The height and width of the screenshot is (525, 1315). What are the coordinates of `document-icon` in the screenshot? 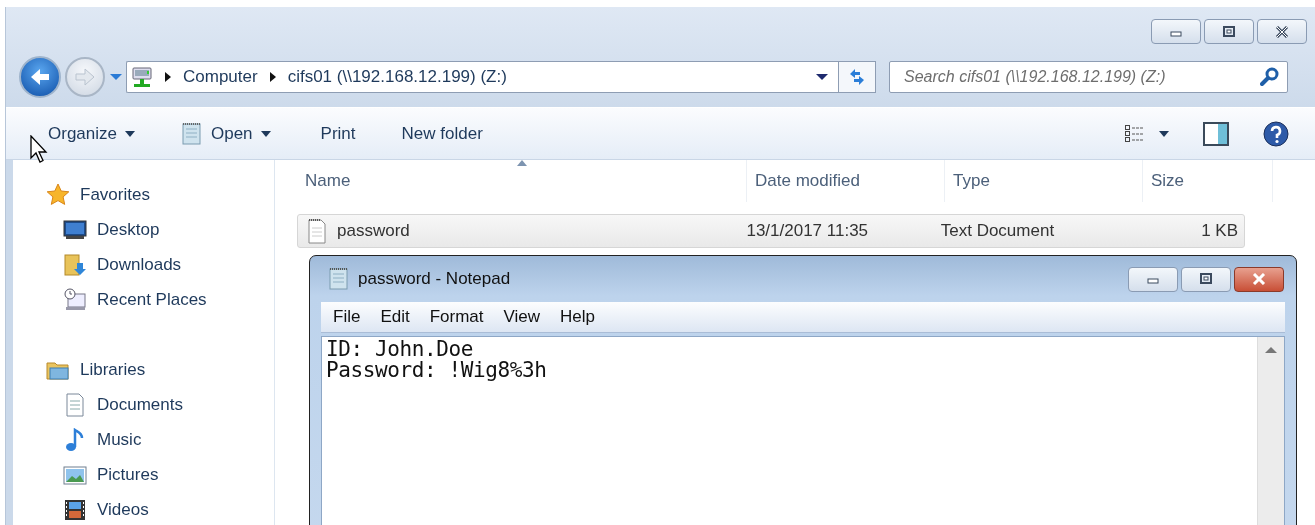 It's located at (75, 404).